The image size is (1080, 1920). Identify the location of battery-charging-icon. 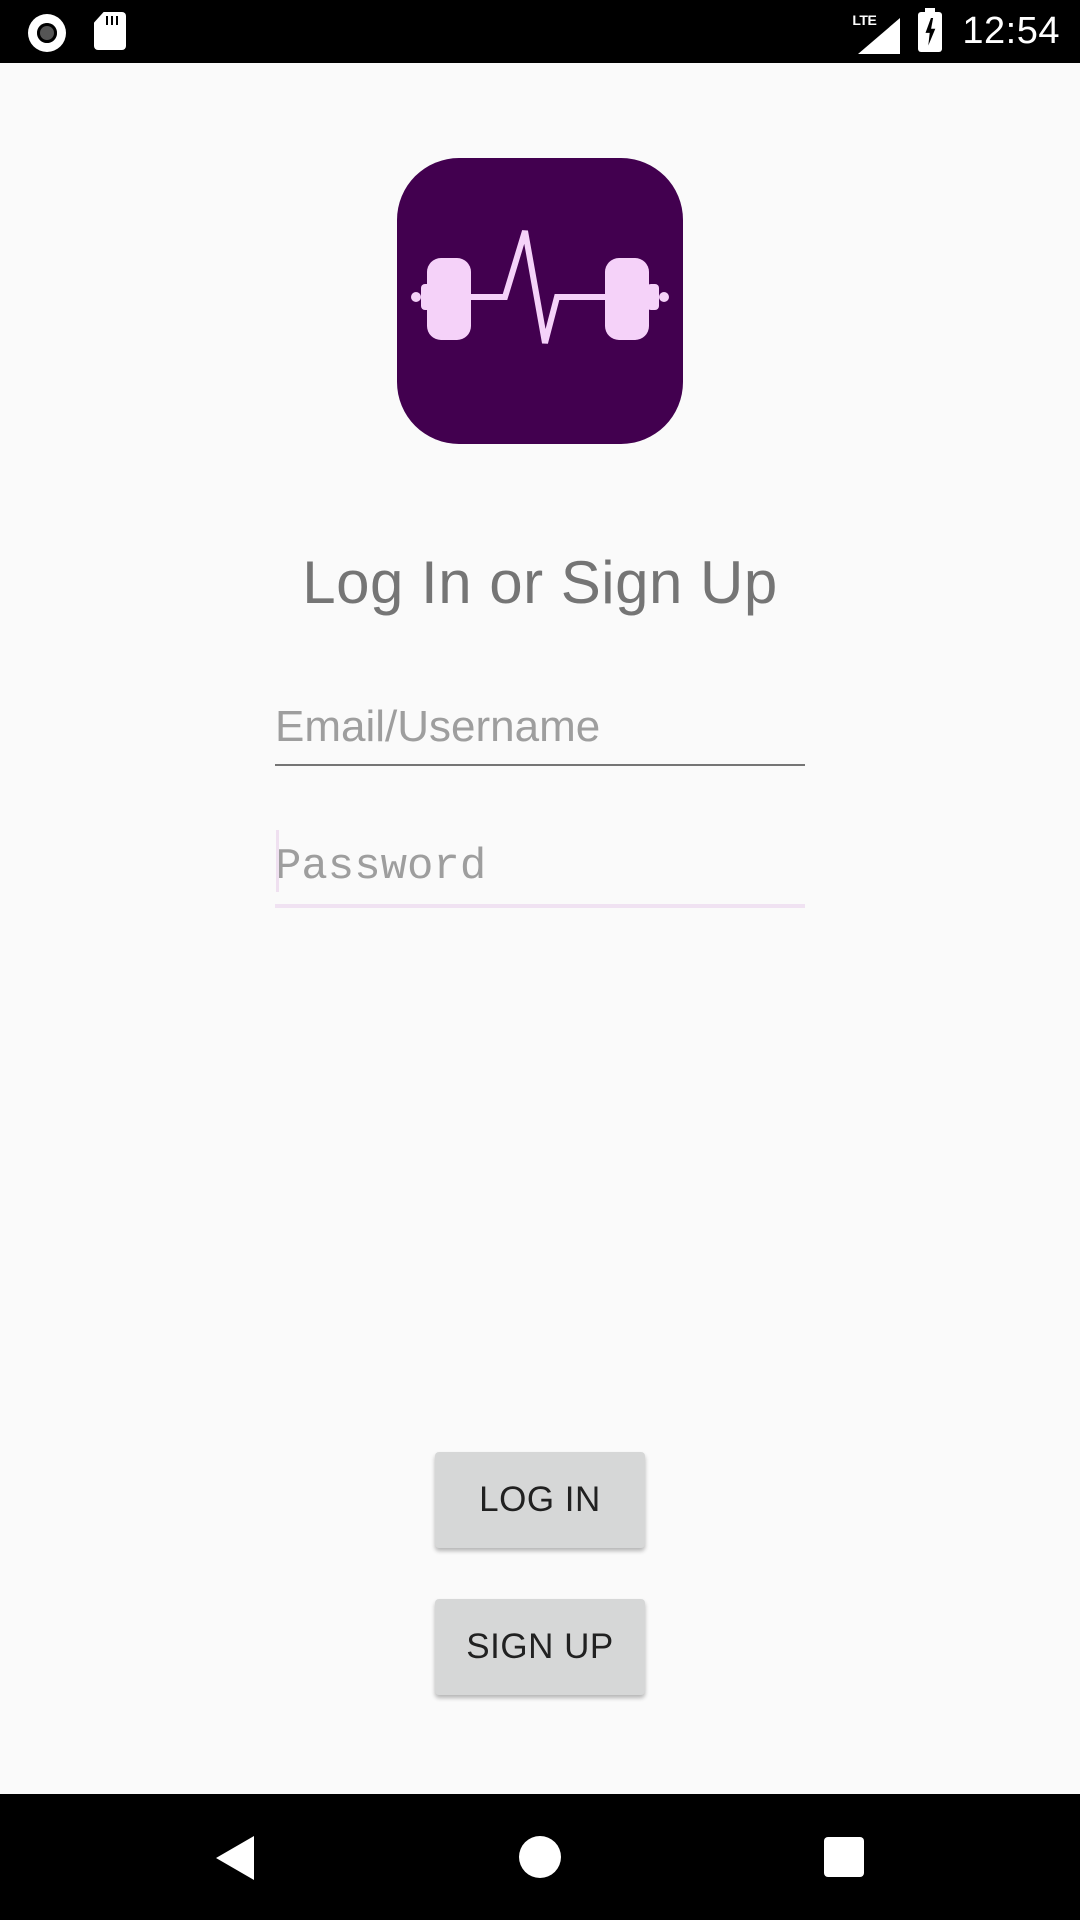
(930, 29).